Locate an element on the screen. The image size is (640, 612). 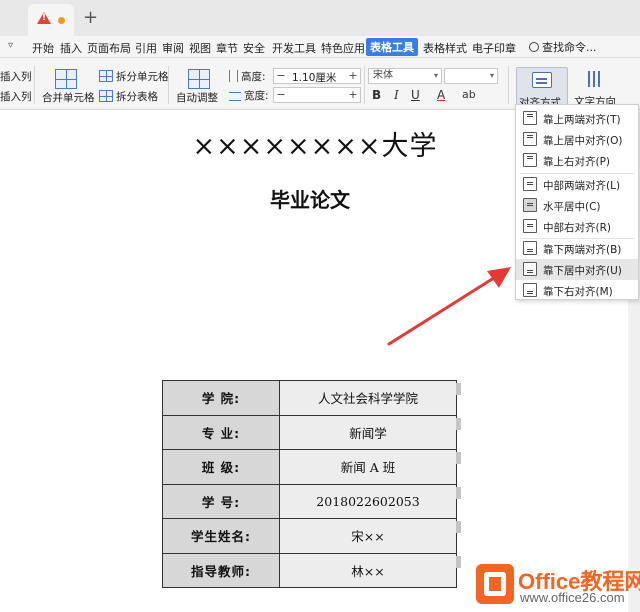
height-stepper: − 1.10厘米 + is located at coordinates (317, 76).